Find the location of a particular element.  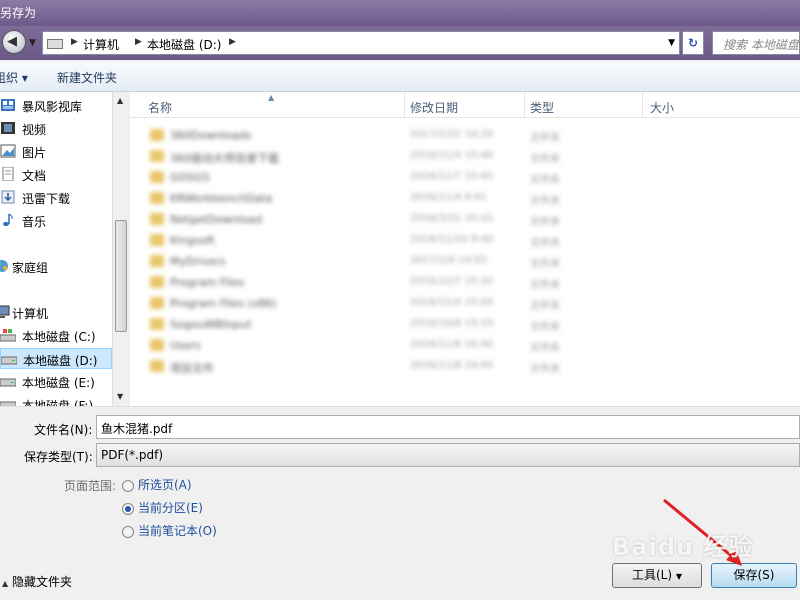

sidebar-item-videos: 视频 is located at coordinates (56, 128).